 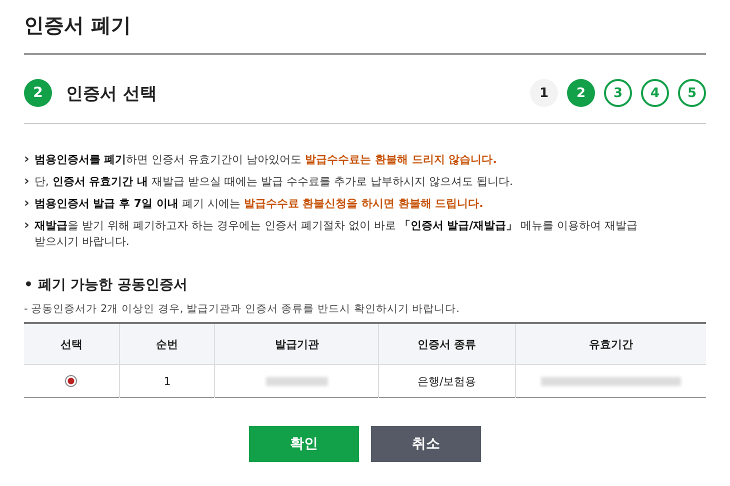 What do you see at coordinates (111, 93) in the screenshot?
I see `step-title: 인증서 선택` at bounding box center [111, 93].